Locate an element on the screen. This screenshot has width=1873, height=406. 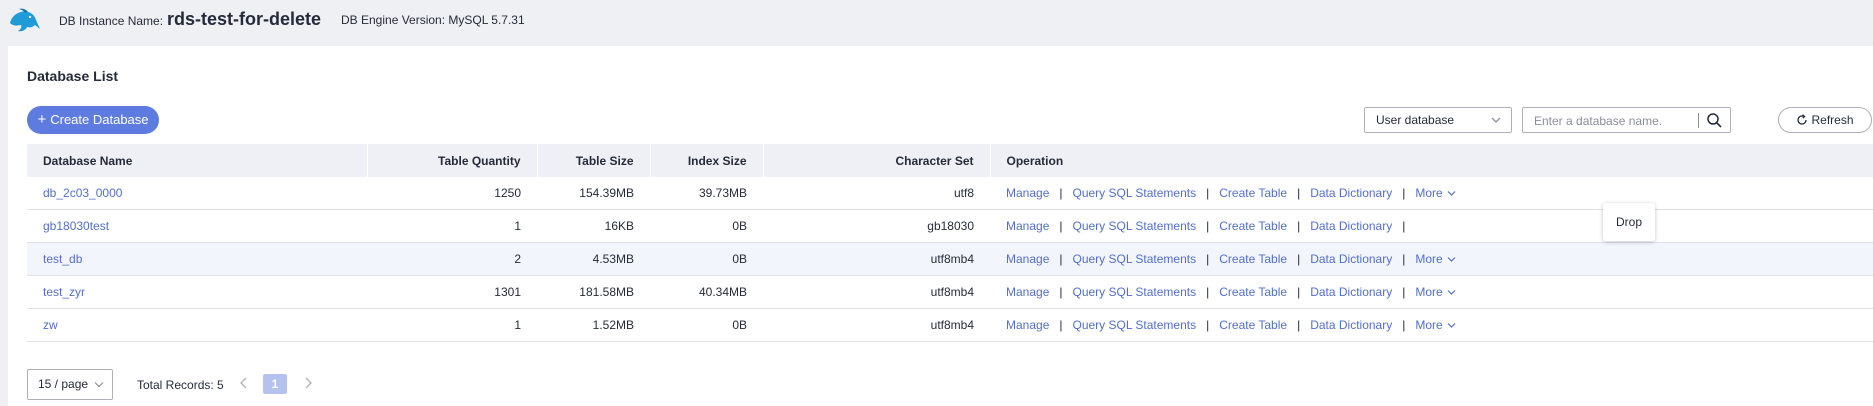
plus-icon: + is located at coordinates (42, 119).